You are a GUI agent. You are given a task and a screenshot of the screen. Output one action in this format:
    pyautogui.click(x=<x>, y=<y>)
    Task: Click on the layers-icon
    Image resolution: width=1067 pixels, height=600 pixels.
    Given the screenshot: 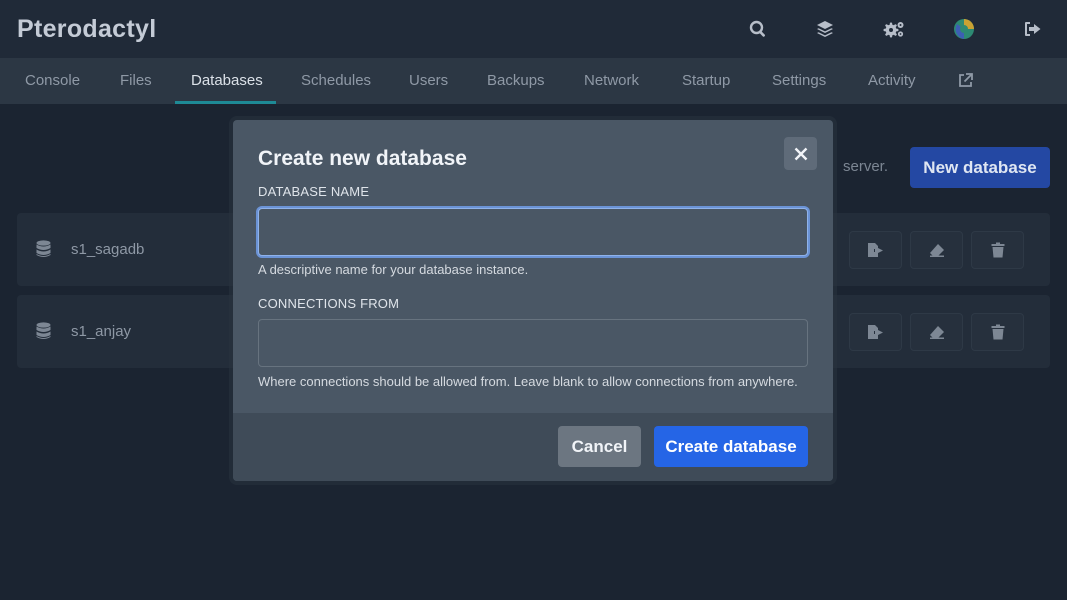 What is the action you would take?
    pyautogui.click(x=825, y=29)
    